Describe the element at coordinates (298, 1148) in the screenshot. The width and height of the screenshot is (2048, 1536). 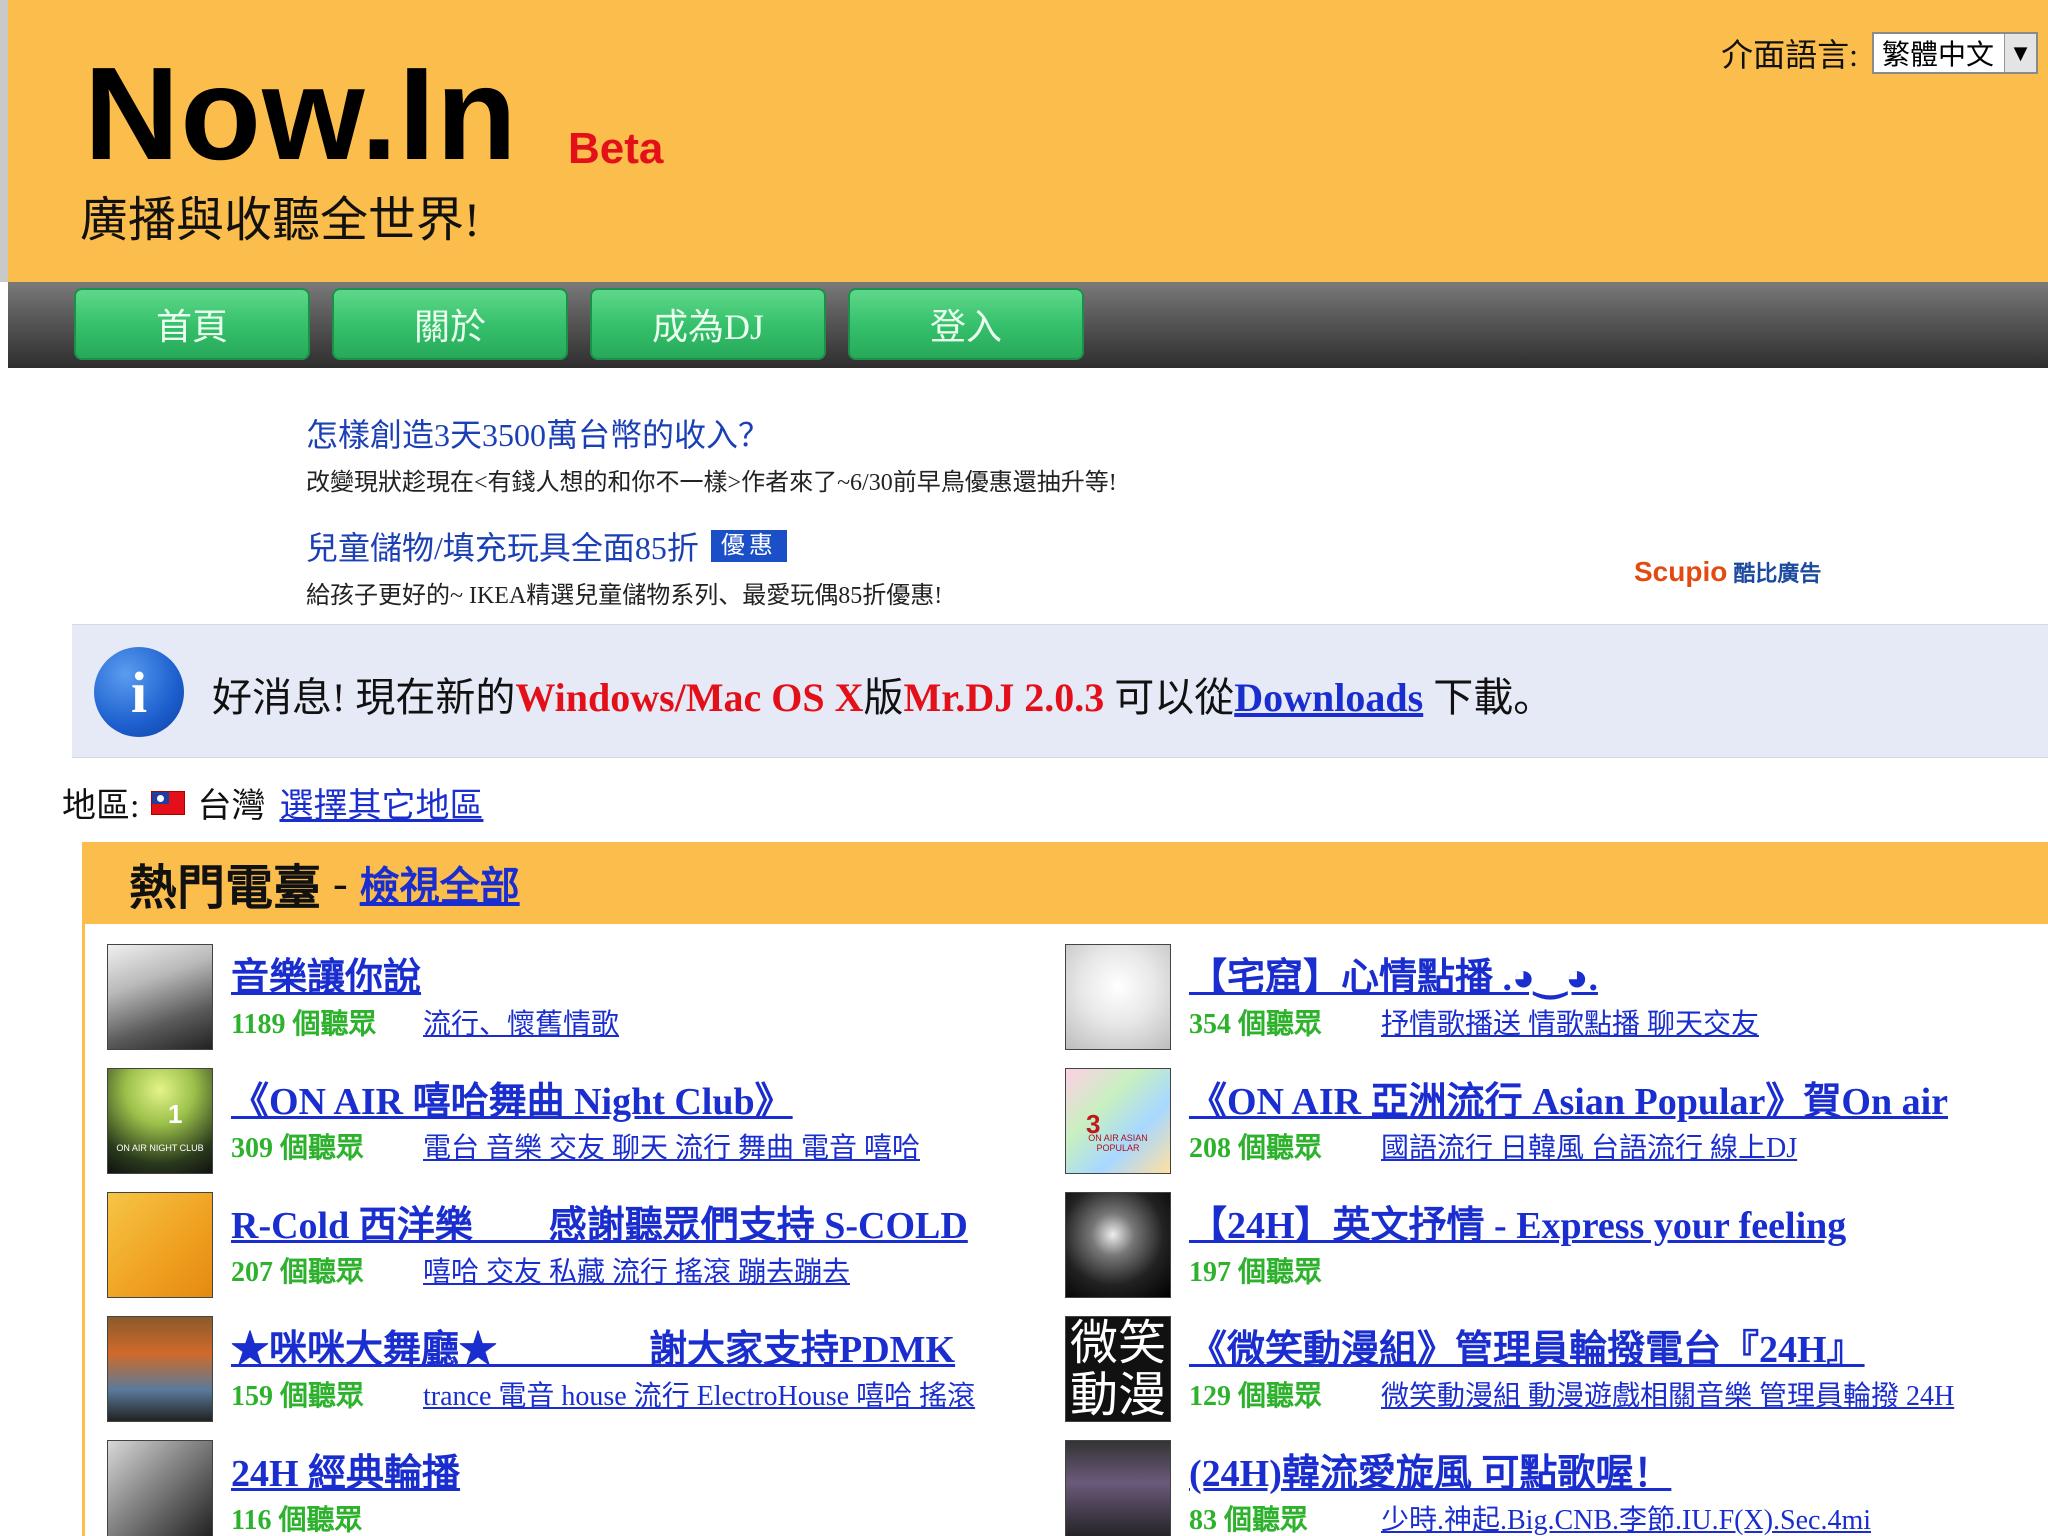
I see `station-listener-count: 309 個聽眾` at that location.